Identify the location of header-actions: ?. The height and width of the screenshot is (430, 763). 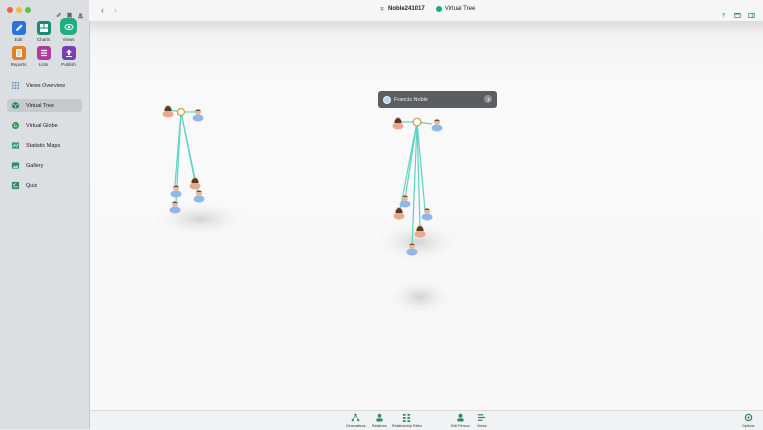
(737, 13).